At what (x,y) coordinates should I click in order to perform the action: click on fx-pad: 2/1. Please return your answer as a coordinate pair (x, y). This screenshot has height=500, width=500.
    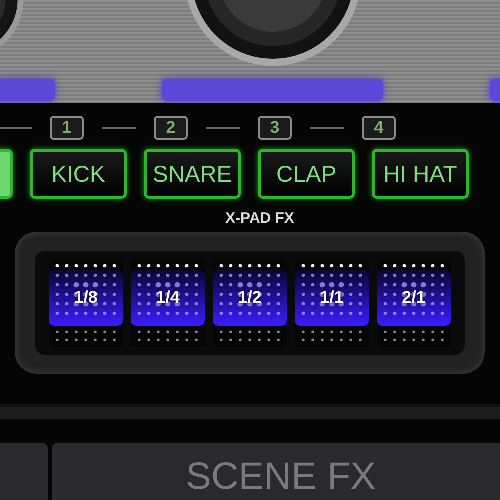
    Looking at the image, I should click on (414, 303).